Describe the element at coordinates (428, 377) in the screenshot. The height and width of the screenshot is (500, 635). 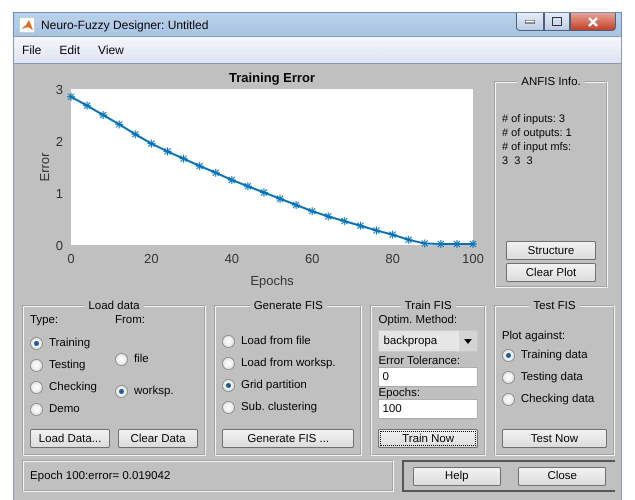
I see `tolerance-field: 0` at that location.